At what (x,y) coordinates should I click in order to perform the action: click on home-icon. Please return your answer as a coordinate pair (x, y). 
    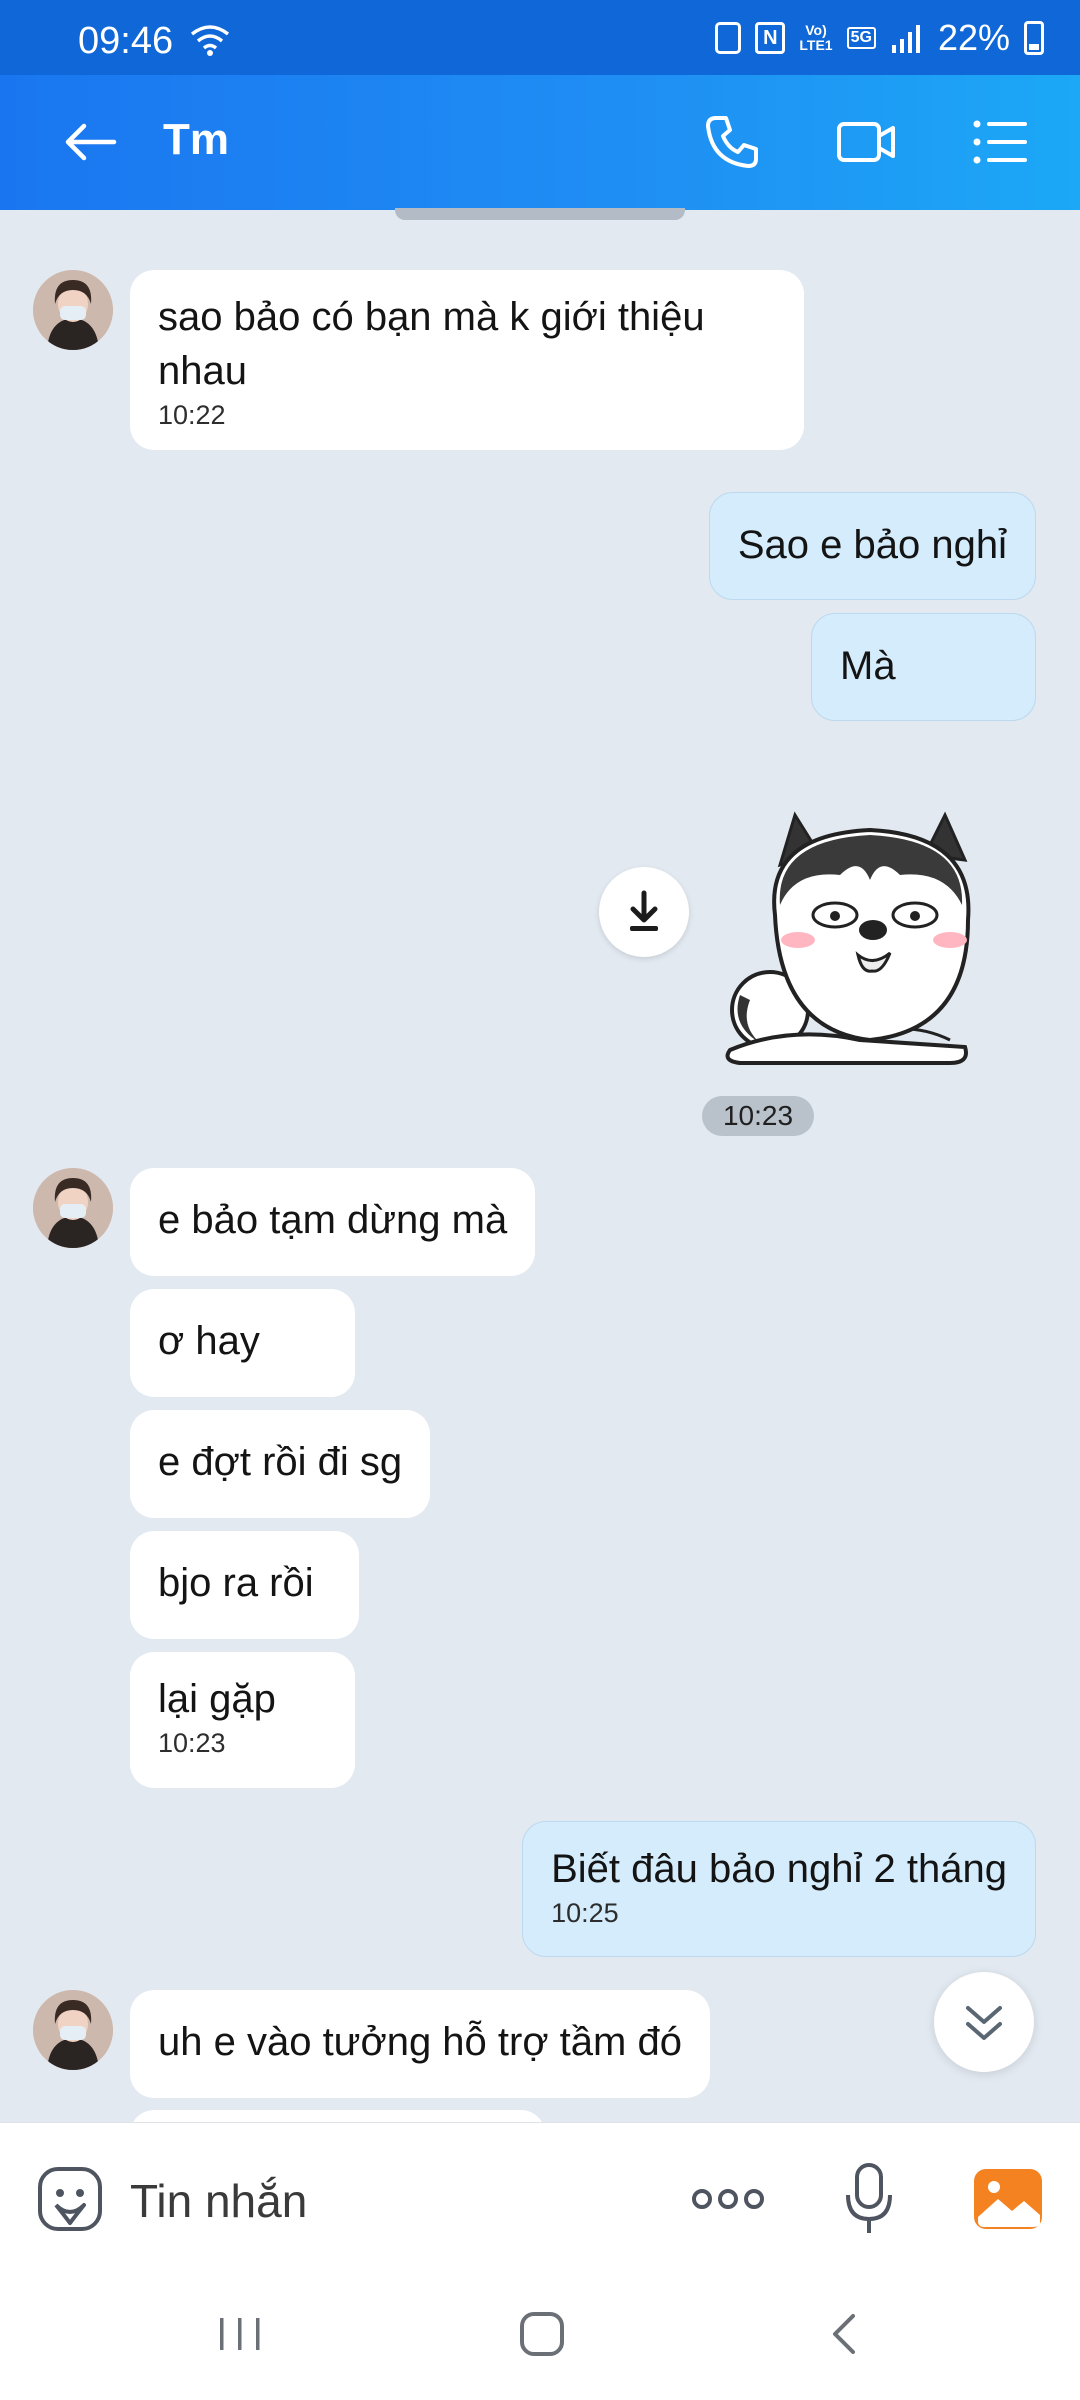
    Looking at the image, I should click on (542, 2334).